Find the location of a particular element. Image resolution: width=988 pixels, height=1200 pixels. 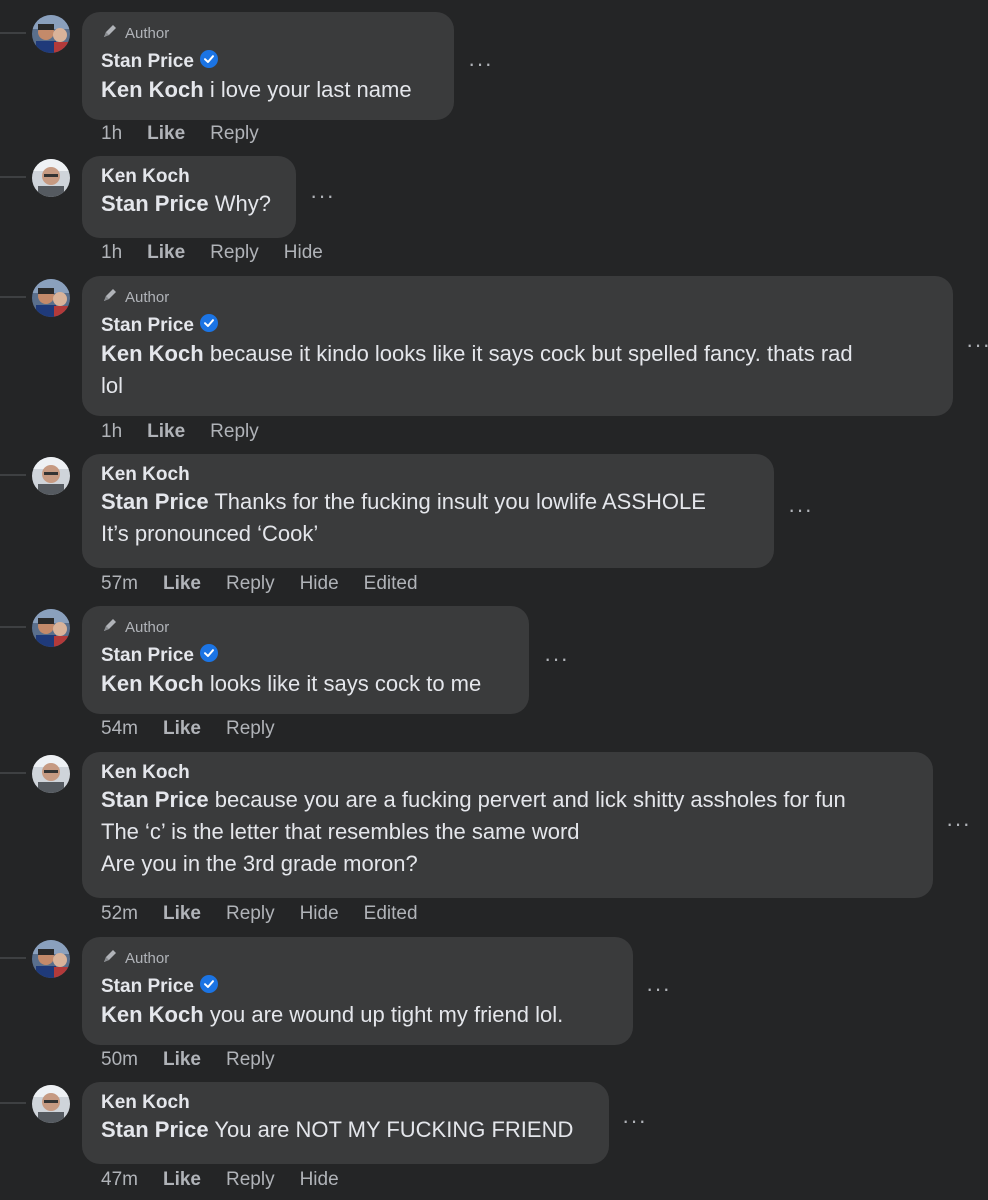

timestamp: 52m is located at coordinates (119, 914).